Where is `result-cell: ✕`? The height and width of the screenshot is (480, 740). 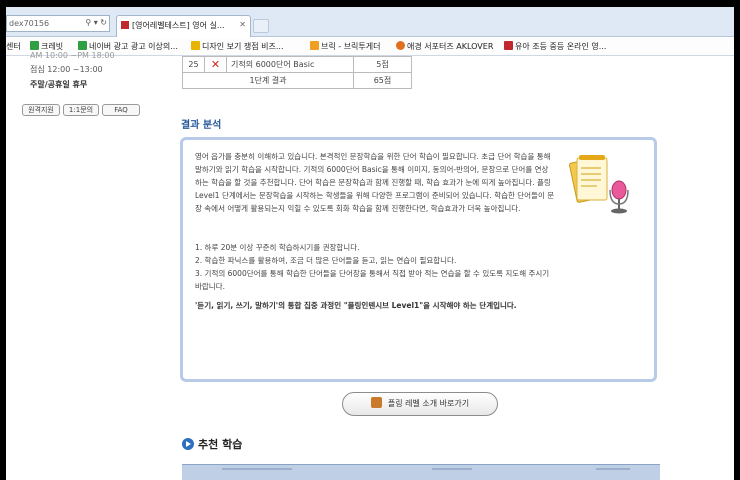
result-cell: ✕ is located at coordinates (215, 64).